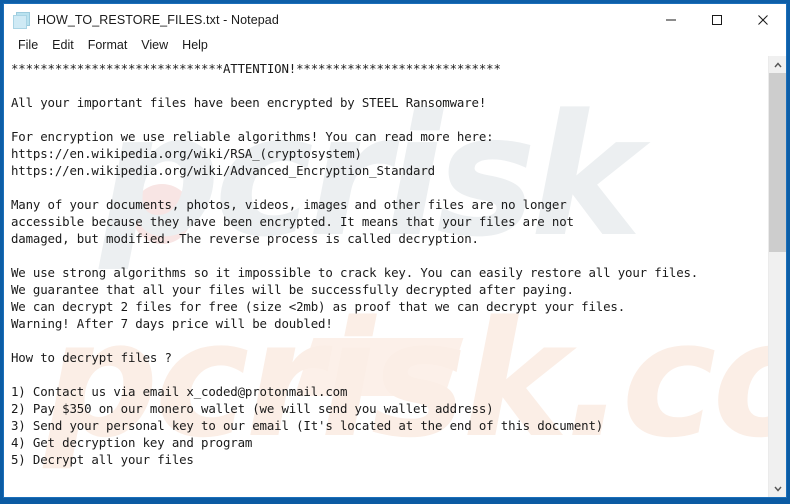 This screenshot has width=790, height=504. Describe the element at coordinates (777, 64) in the screenshot. I see `scroll-up-button` at that location.